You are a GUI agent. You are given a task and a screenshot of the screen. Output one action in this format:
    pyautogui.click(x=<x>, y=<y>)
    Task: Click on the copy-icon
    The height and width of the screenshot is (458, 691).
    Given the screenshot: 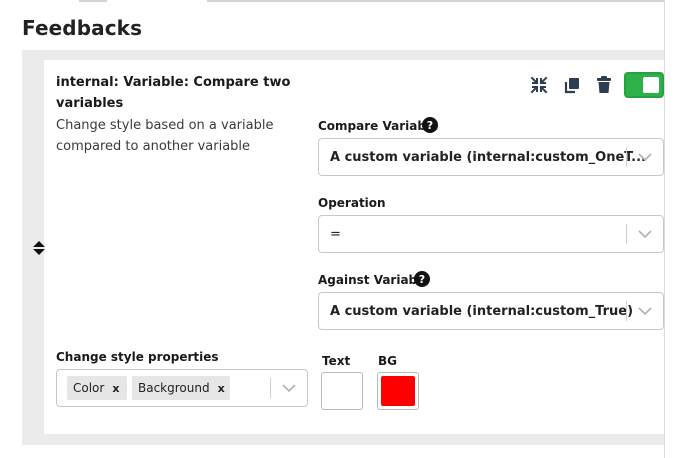 What is the action you would take?
    pyautogui.click(x=572, y=85)
    